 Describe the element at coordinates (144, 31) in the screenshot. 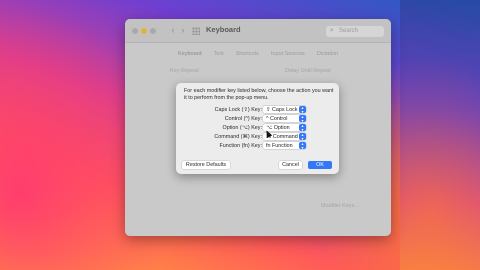

I see `minimize-window-button` at that location.